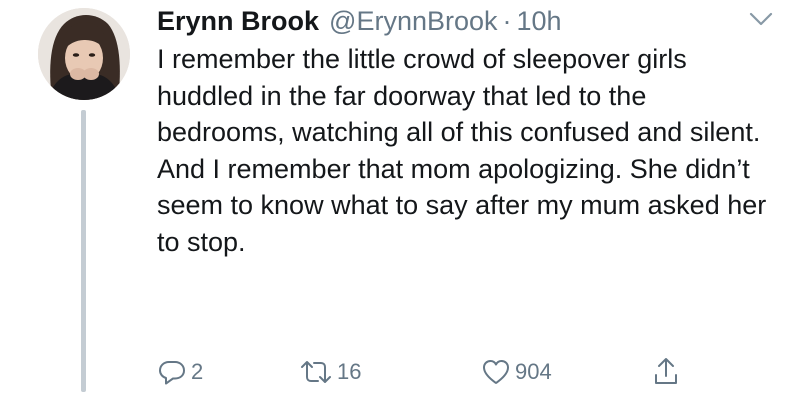 Image resolution: width=800 pixels, height=402 pixels. What do you see at coordinates (83, 251) in the screenshot?
I see `thread-line` at bounding box center [83, 251].